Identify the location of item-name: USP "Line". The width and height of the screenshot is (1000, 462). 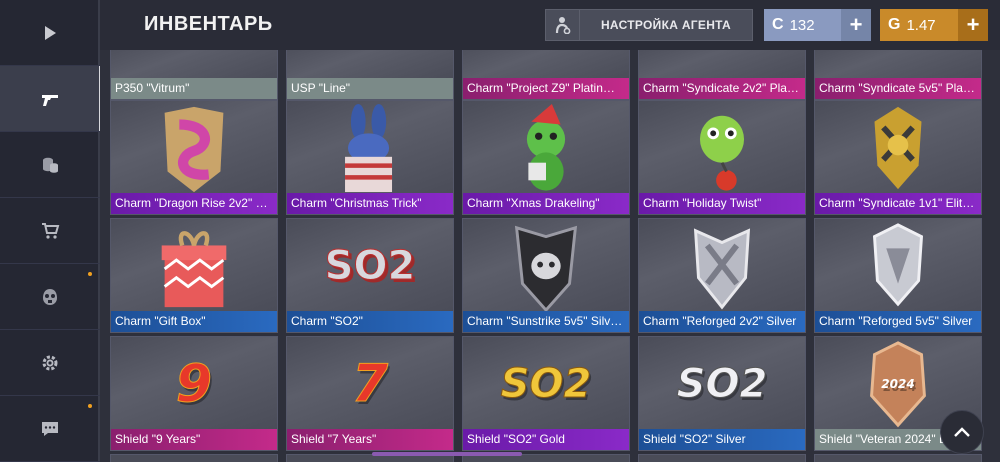
(370, 88).